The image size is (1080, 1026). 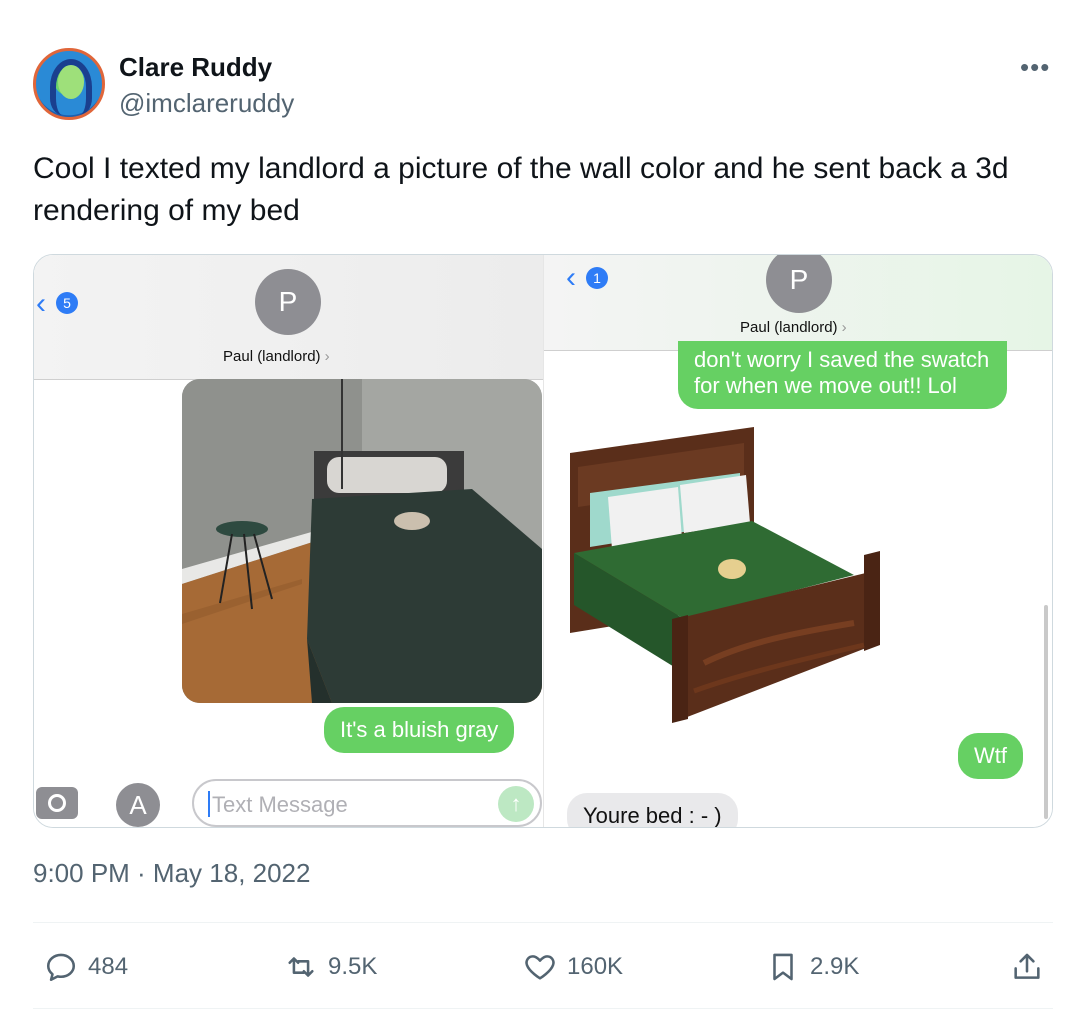 What do you see at coordinates (195, 67) in the screenshot?
I see `author-name: Clare Ruddy` at bounding box center [195, 67].